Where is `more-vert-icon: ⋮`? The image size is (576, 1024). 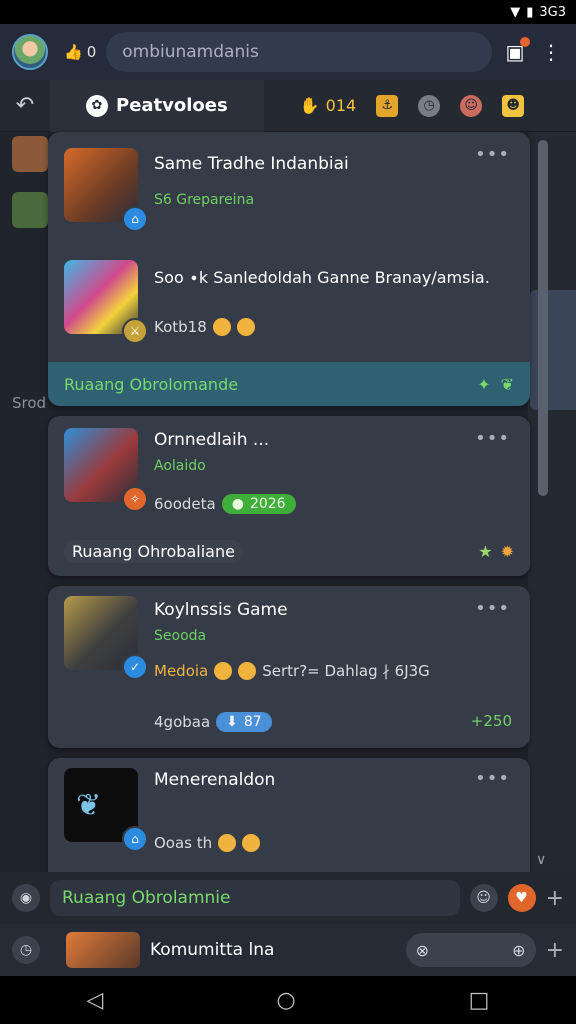
more-vert-icon: ⋮ is located at coordinates (551, 52).